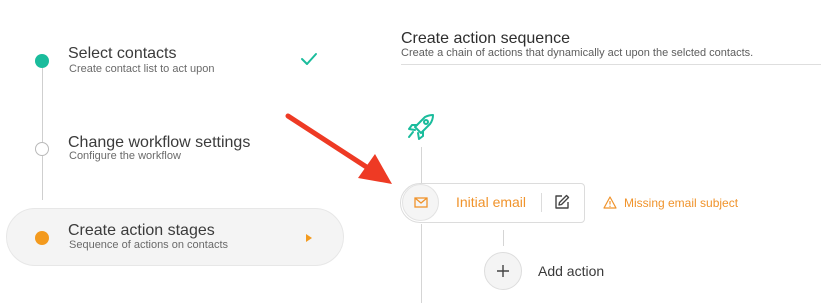  I want to click on header-divider, so click(611, 64).